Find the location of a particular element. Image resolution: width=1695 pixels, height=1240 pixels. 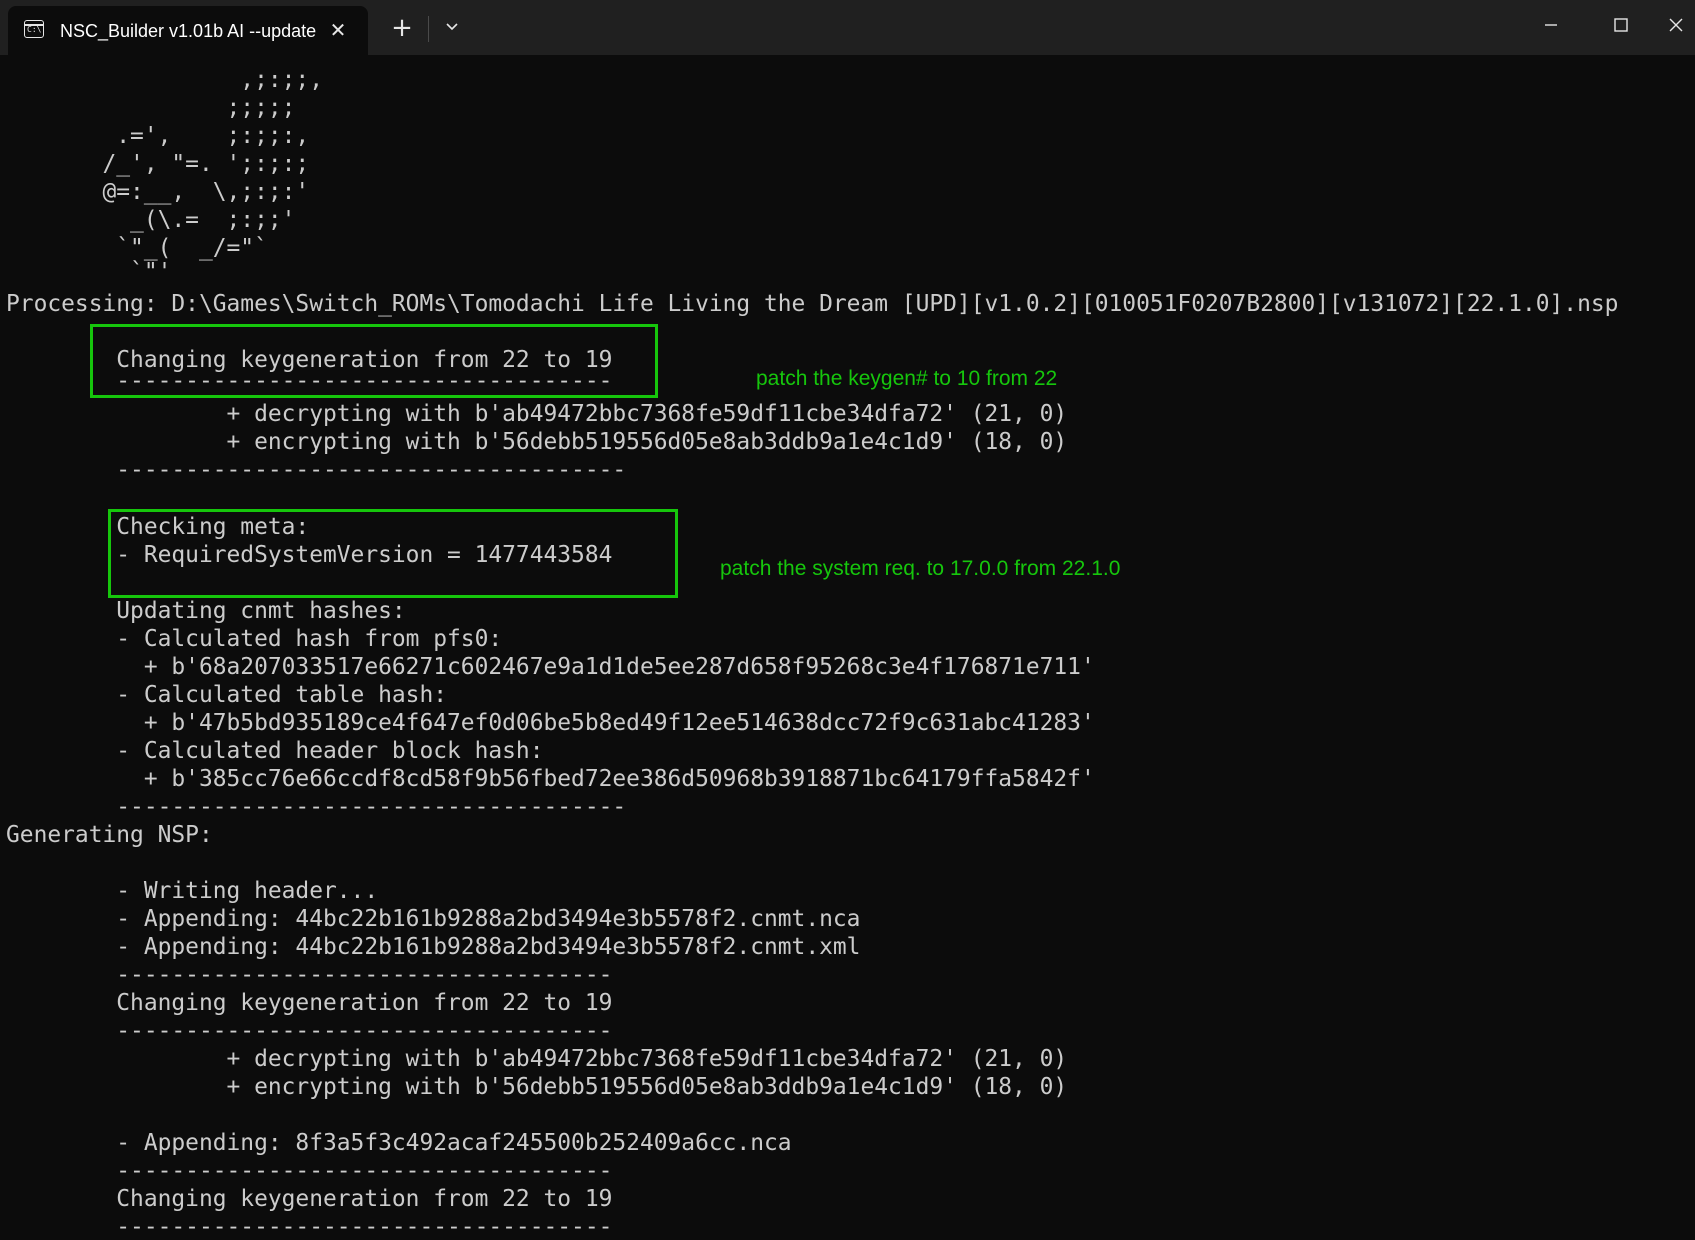

close-window-icon is located at coordinates (1675, 25).